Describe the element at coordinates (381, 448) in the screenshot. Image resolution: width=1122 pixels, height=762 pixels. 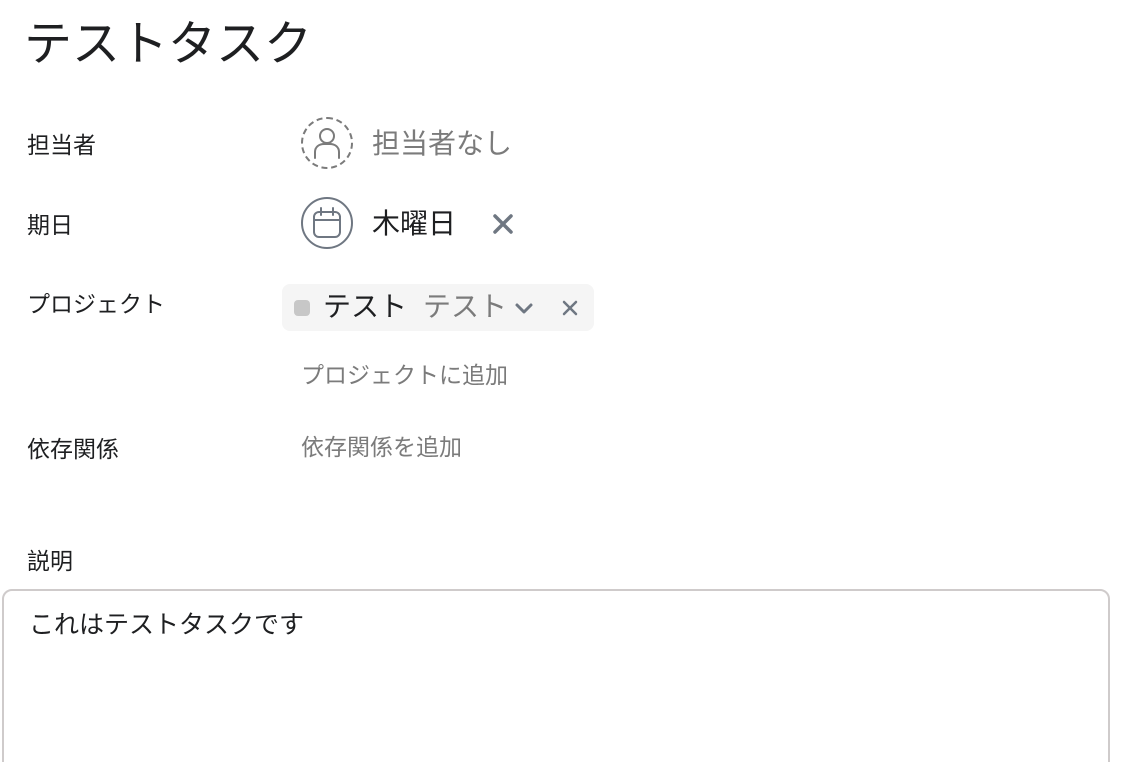
I see `add-dependency-link: 依存関係を追加` at that location.